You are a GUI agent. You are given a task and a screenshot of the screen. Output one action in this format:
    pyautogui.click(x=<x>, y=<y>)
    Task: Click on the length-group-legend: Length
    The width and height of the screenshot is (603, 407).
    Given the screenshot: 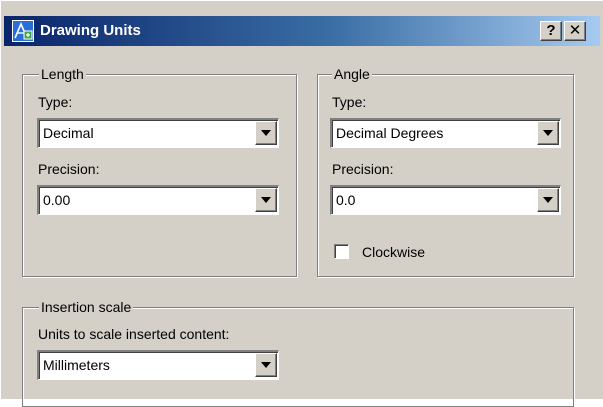 What is the action you would take?
    pyautogui.click(x=62, y=74)
    